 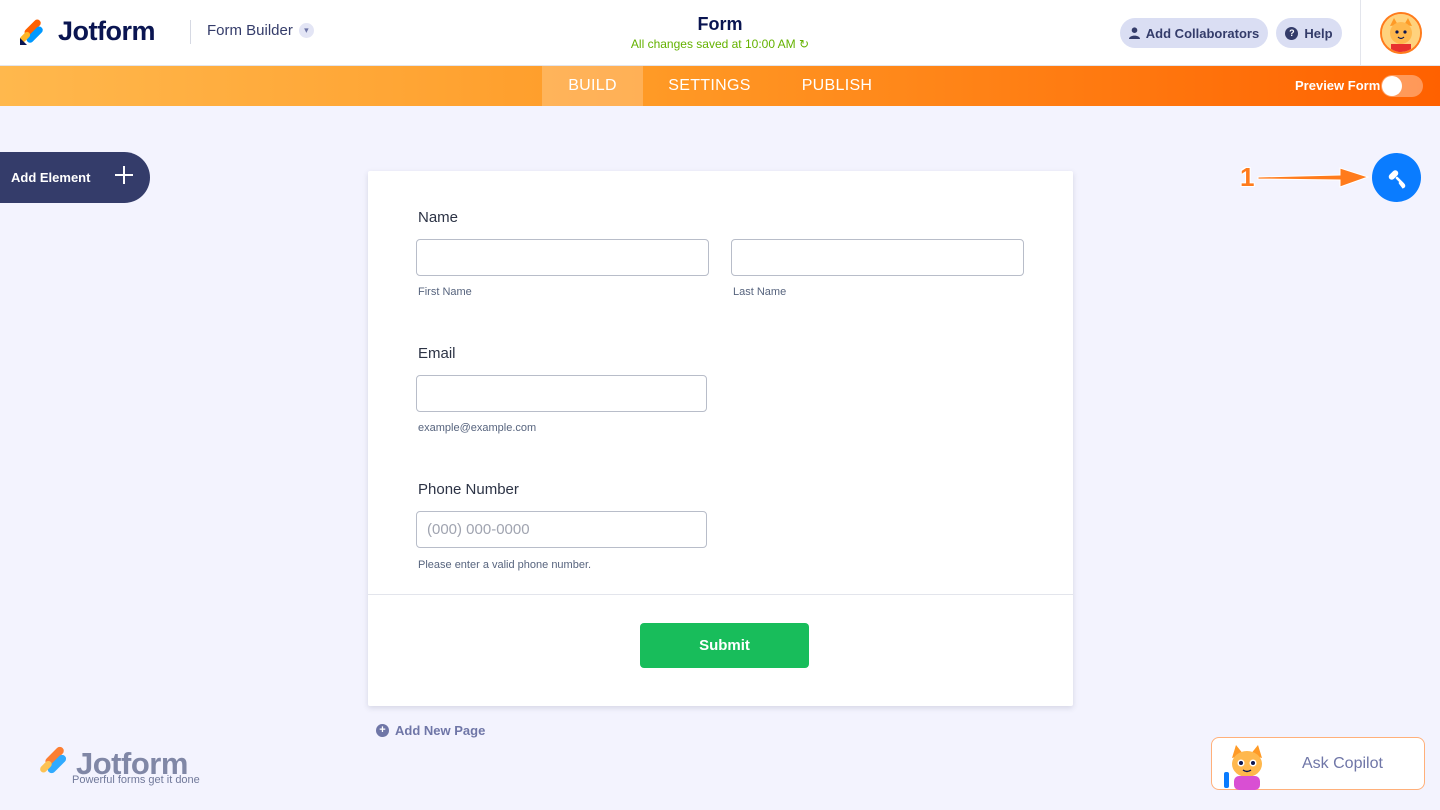 I want to click on last-name-input, so click(x=877, y=257).